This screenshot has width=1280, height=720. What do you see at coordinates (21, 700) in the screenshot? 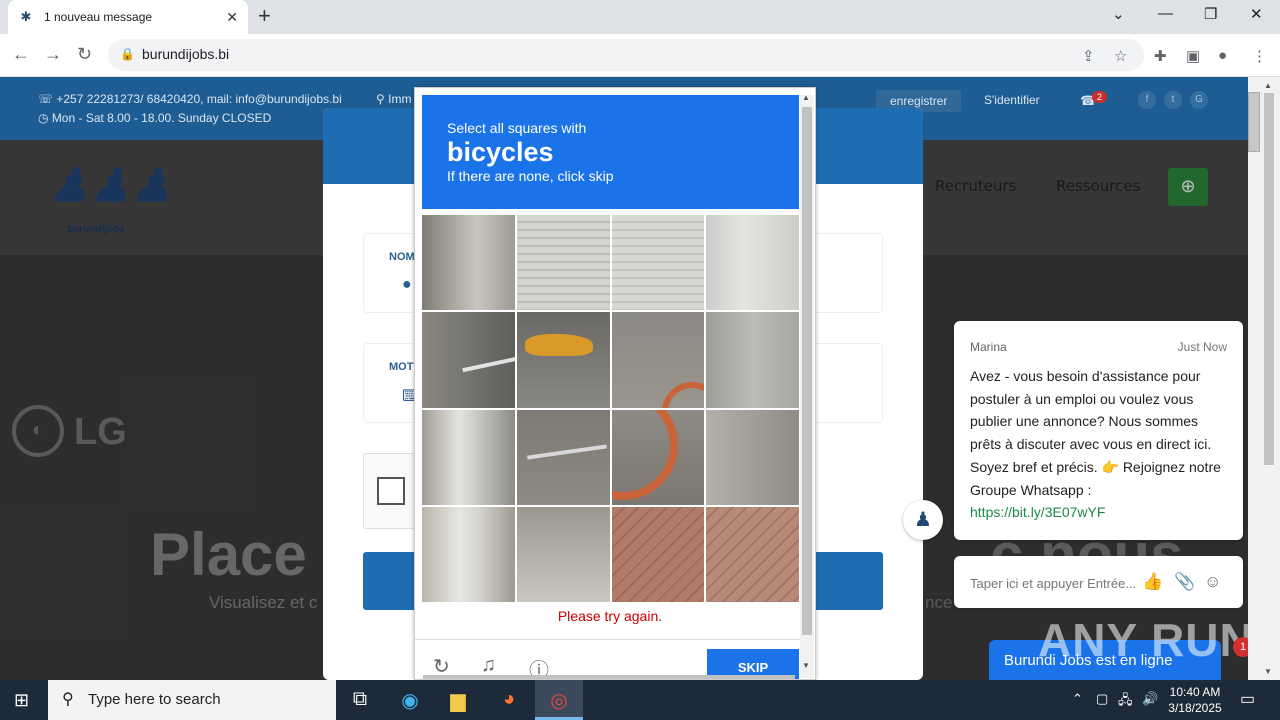
I see `windows-start-icon: ⊞` at bounding box center [21, 700].